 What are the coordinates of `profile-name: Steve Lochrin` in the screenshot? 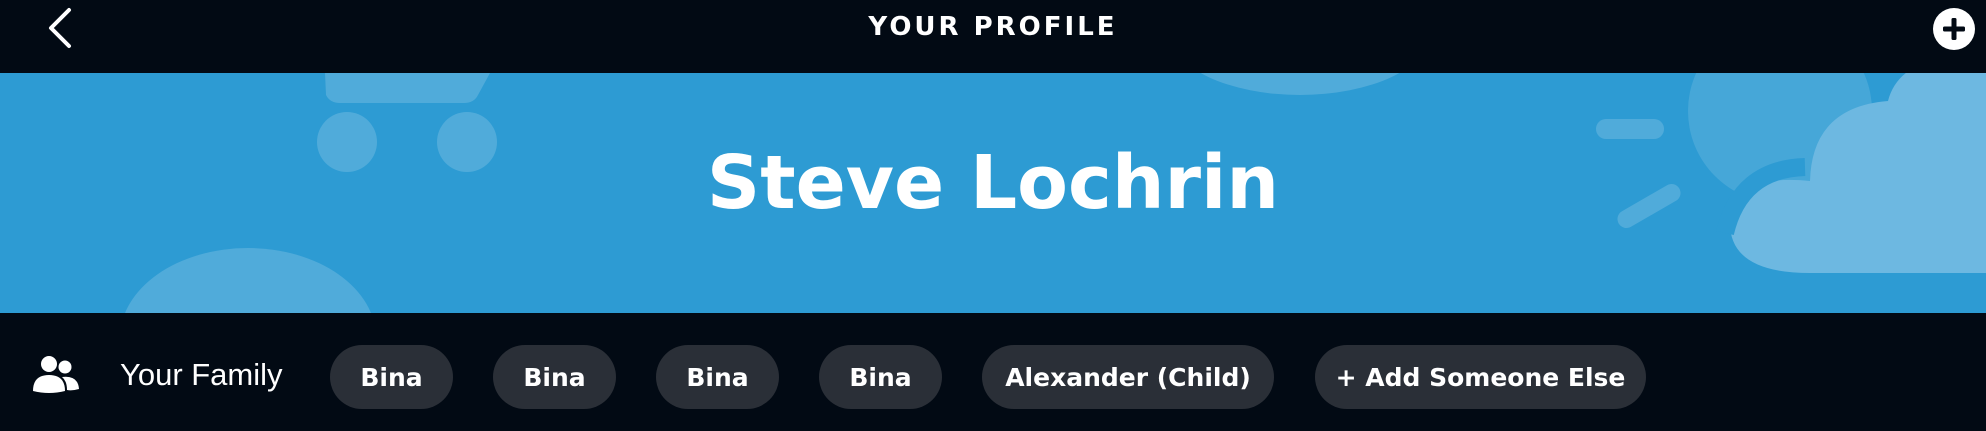 It's located at (993, 183).